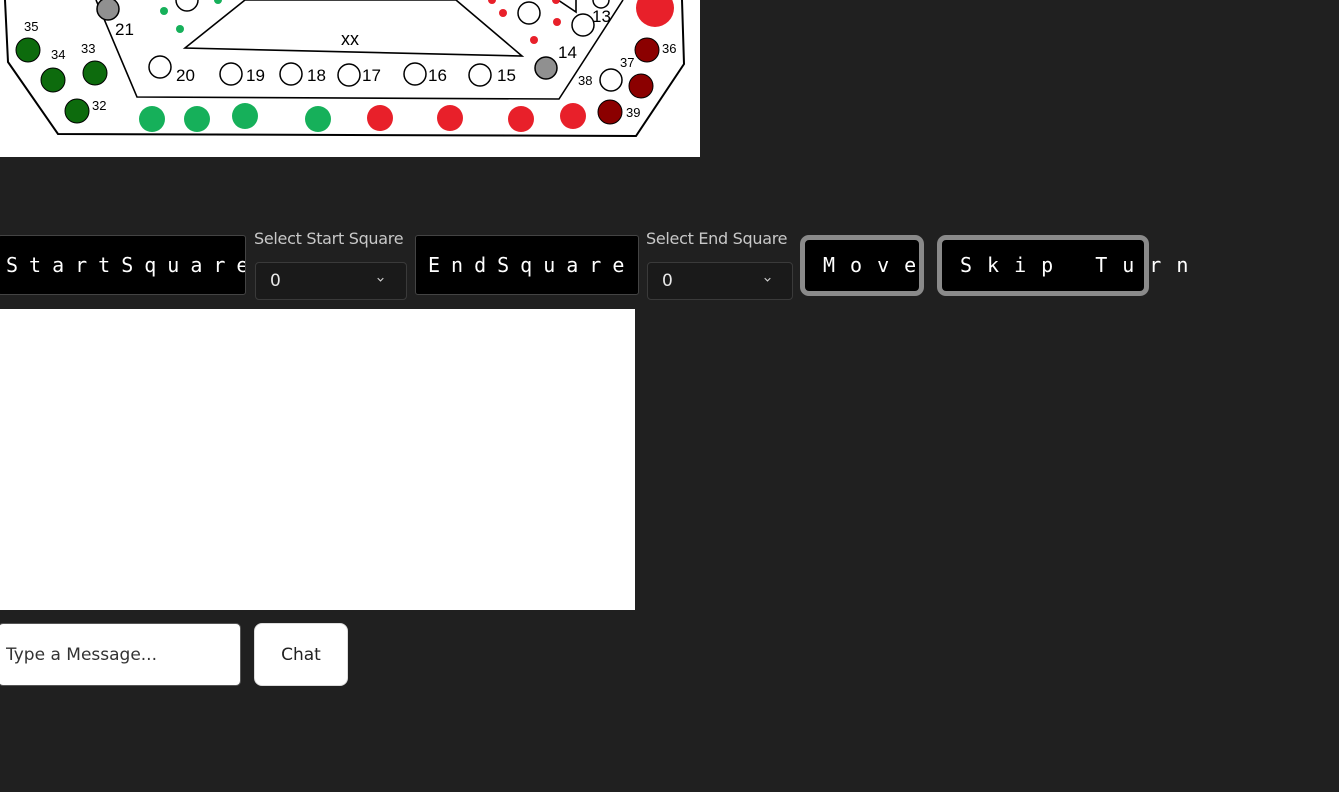 The height and width of the screenshot is (792, 1339). What do you see at coordinates (124, 29) in the screenshot?
I see `square-label-21: 21` at bounding box center [124, 29].